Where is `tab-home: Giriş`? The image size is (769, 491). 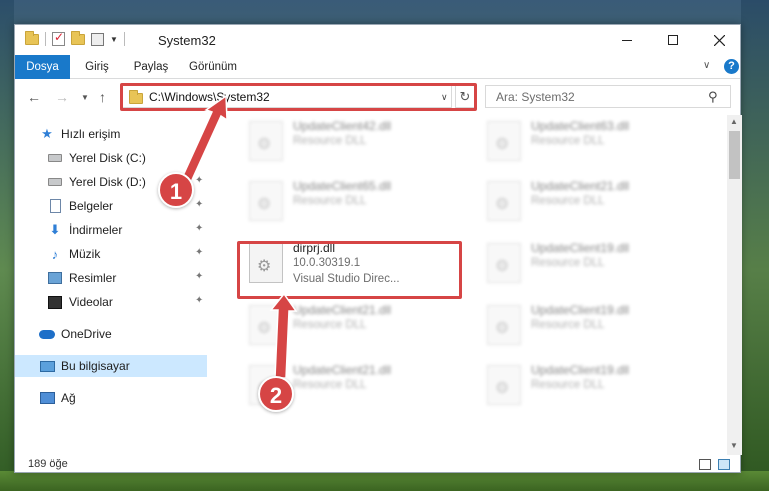 tab-home: Giriş is located at coordinates (97, 67).